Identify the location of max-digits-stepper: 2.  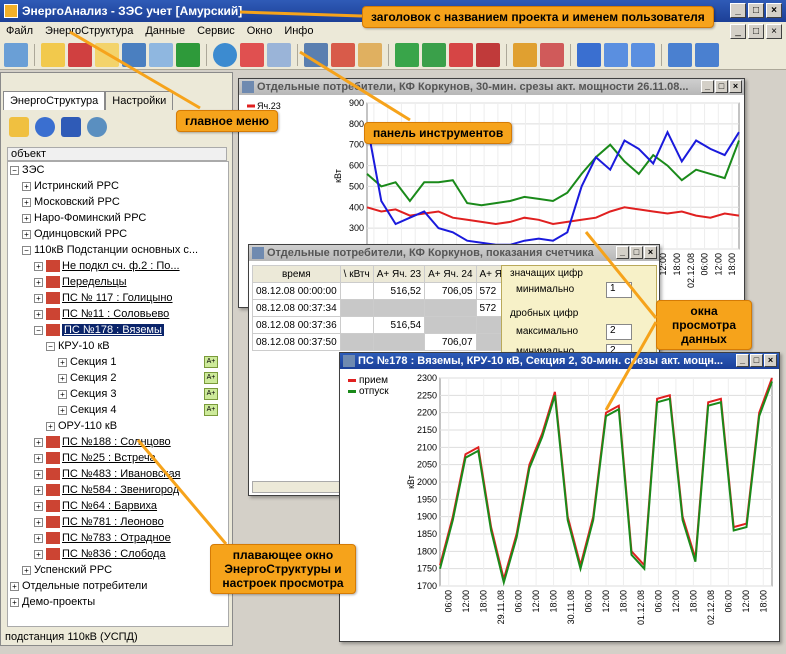
(619, 332).